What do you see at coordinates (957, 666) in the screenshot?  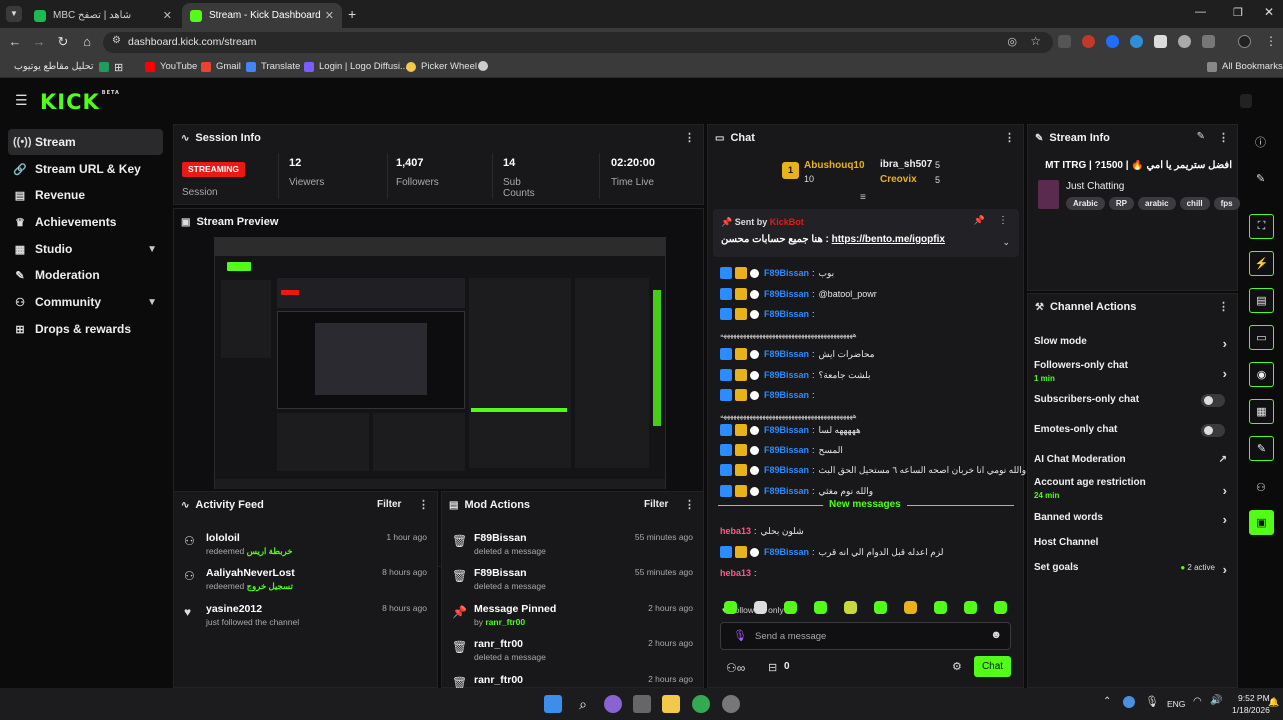 I see `chat-settings-icon: ⚙` at bounding box center [957, 666].